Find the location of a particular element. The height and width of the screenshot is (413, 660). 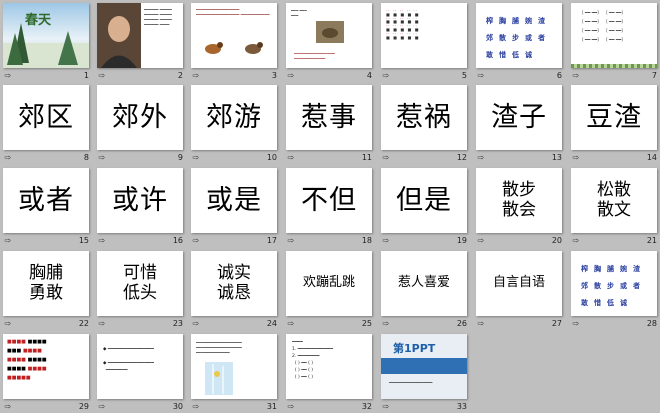

slide-word-text: 或许 is located at coordinates (140, 200).